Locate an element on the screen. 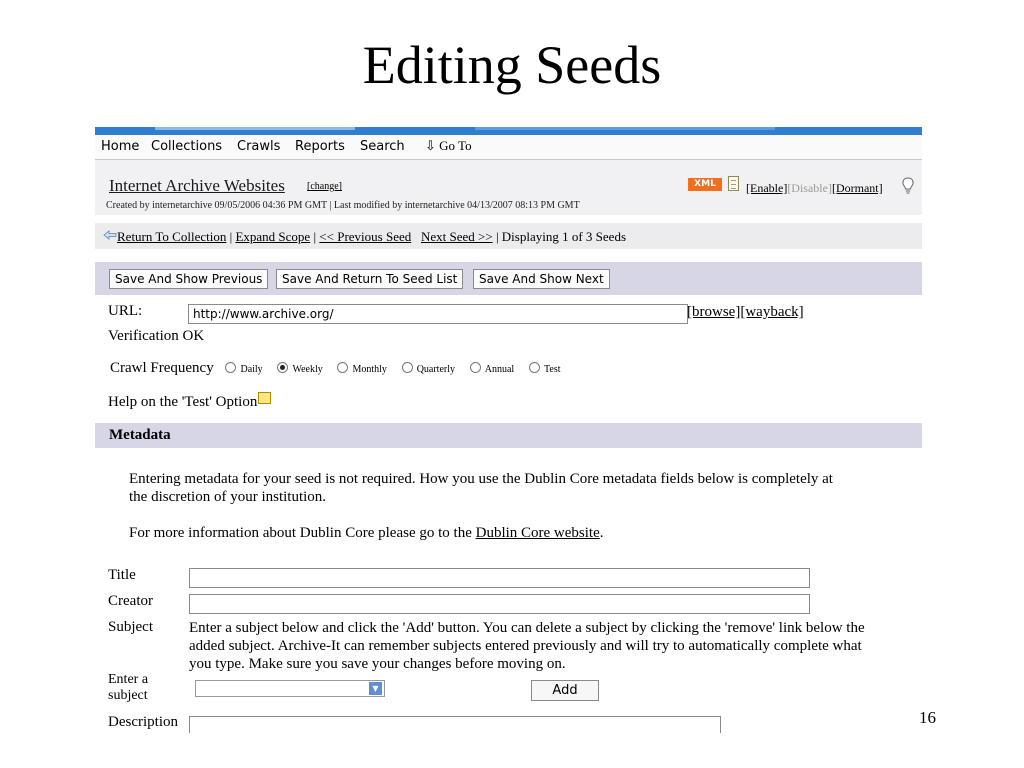 The image size is (1024, 768). title-field is located at coordinates (499, 578).